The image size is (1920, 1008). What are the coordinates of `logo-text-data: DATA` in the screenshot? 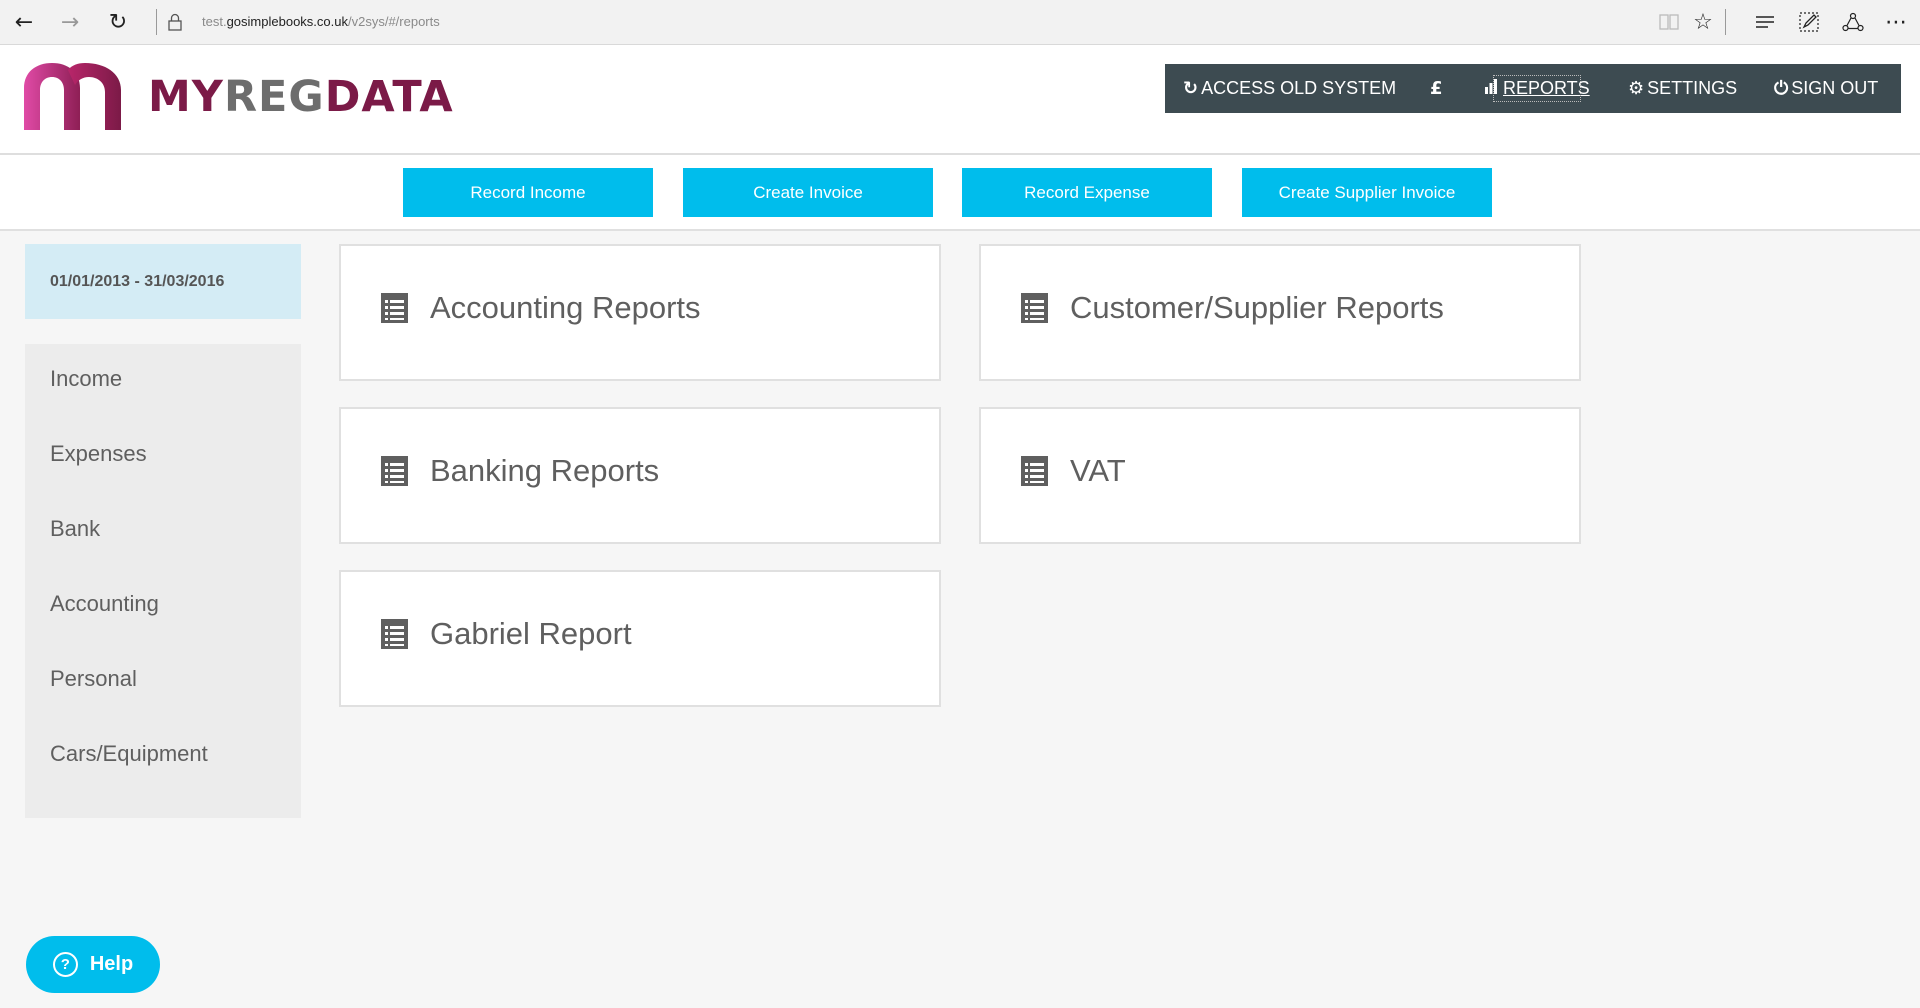 It's located at (389, 97).